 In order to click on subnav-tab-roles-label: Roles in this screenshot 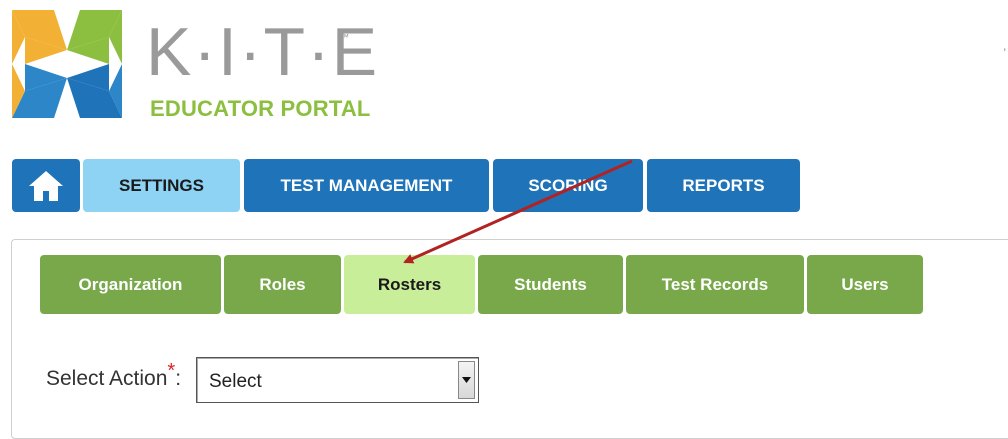, I will do `click(282, 284)`.